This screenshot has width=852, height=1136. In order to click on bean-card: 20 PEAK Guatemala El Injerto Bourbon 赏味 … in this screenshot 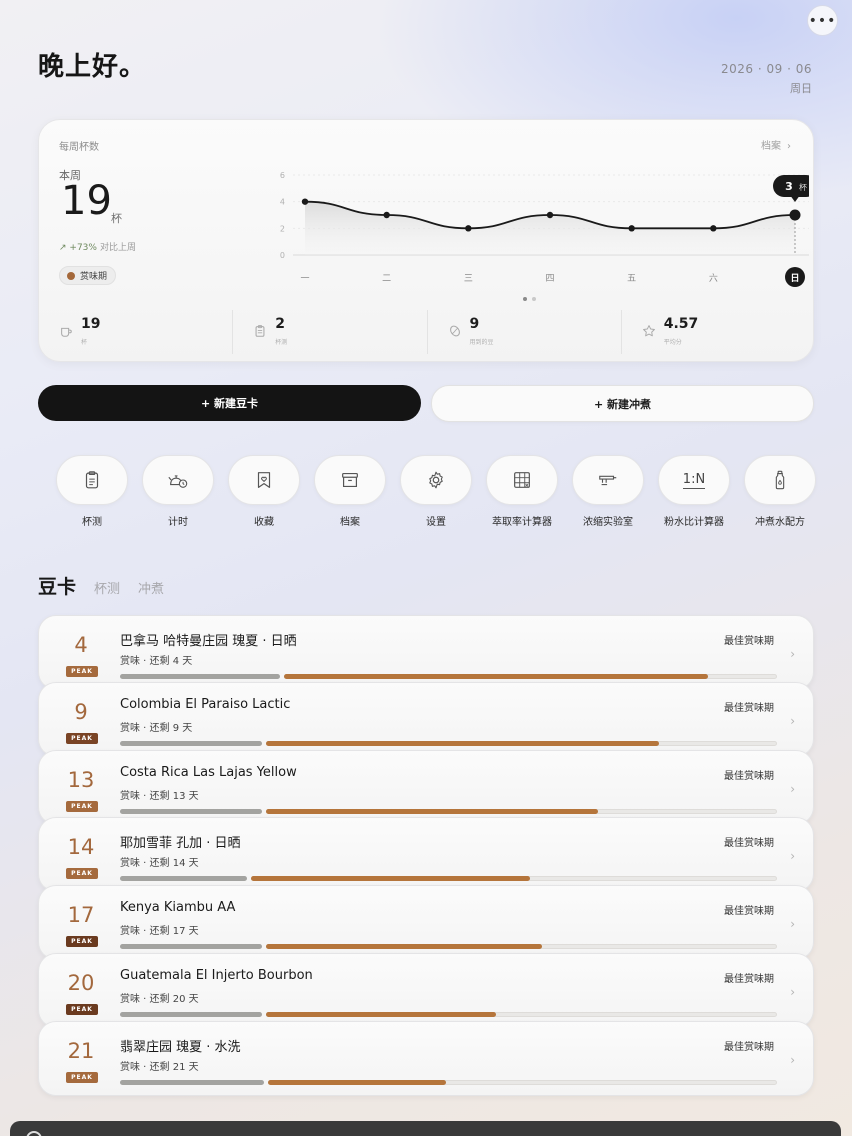, I will do `click(426, 990)`.